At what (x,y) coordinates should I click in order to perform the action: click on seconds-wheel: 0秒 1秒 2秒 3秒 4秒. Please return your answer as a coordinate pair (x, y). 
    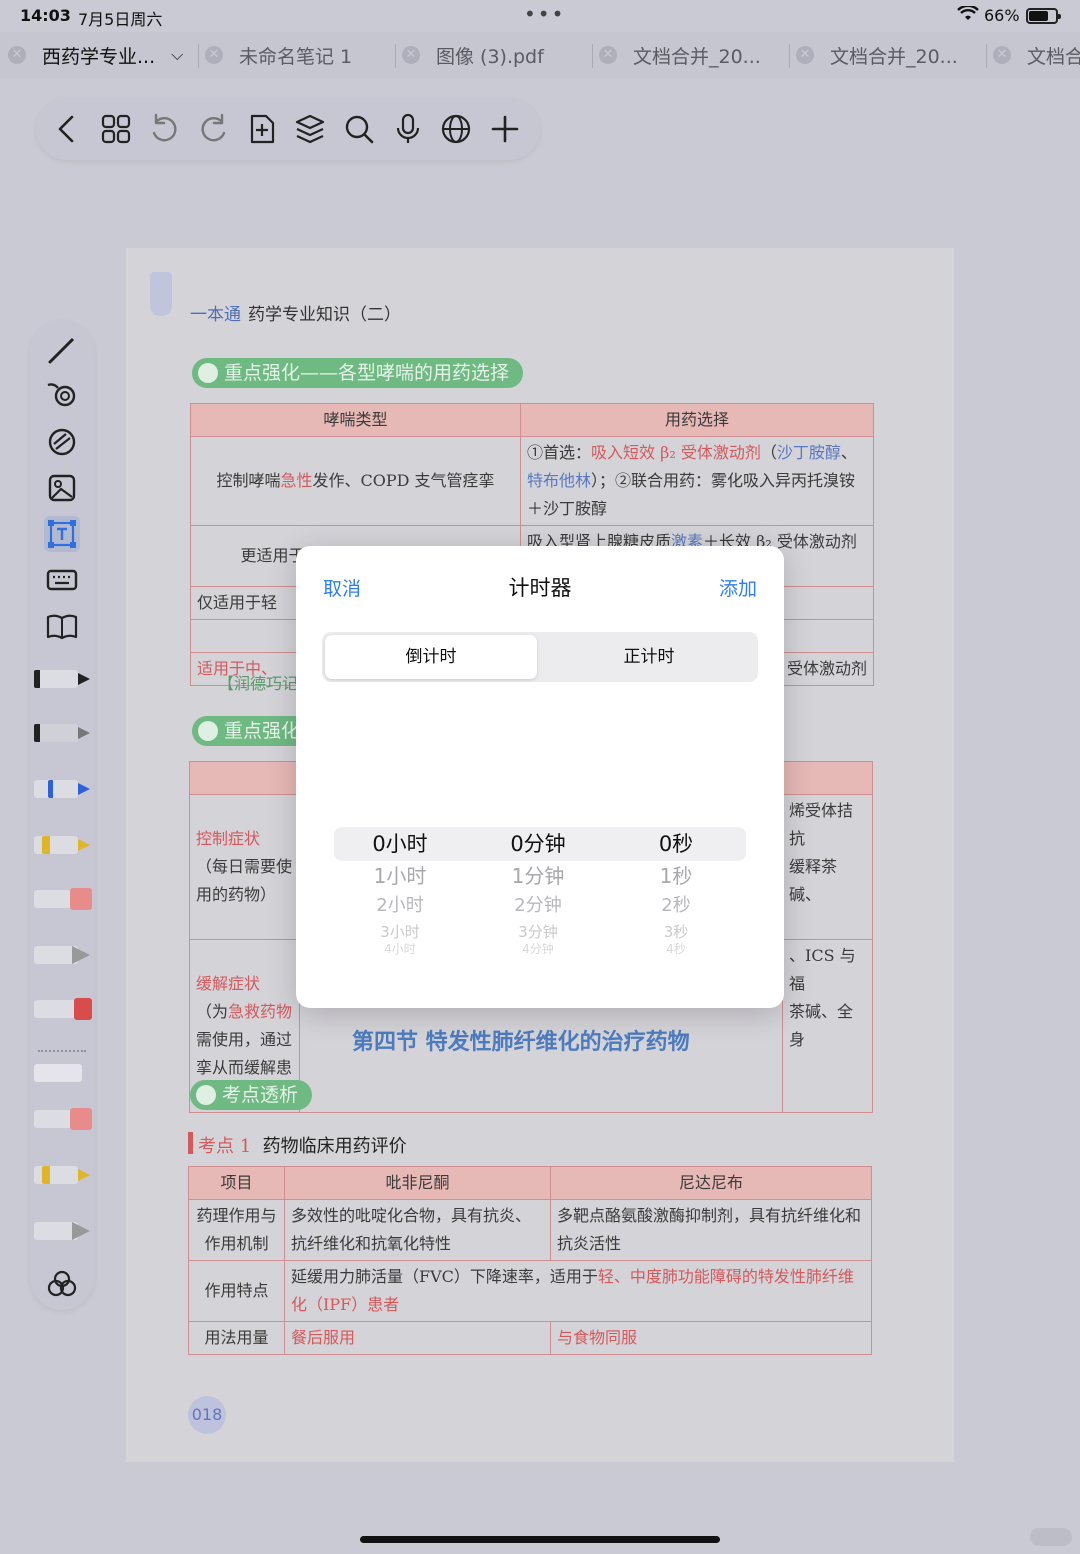
    Looking at the image, I should click on (676, 891).